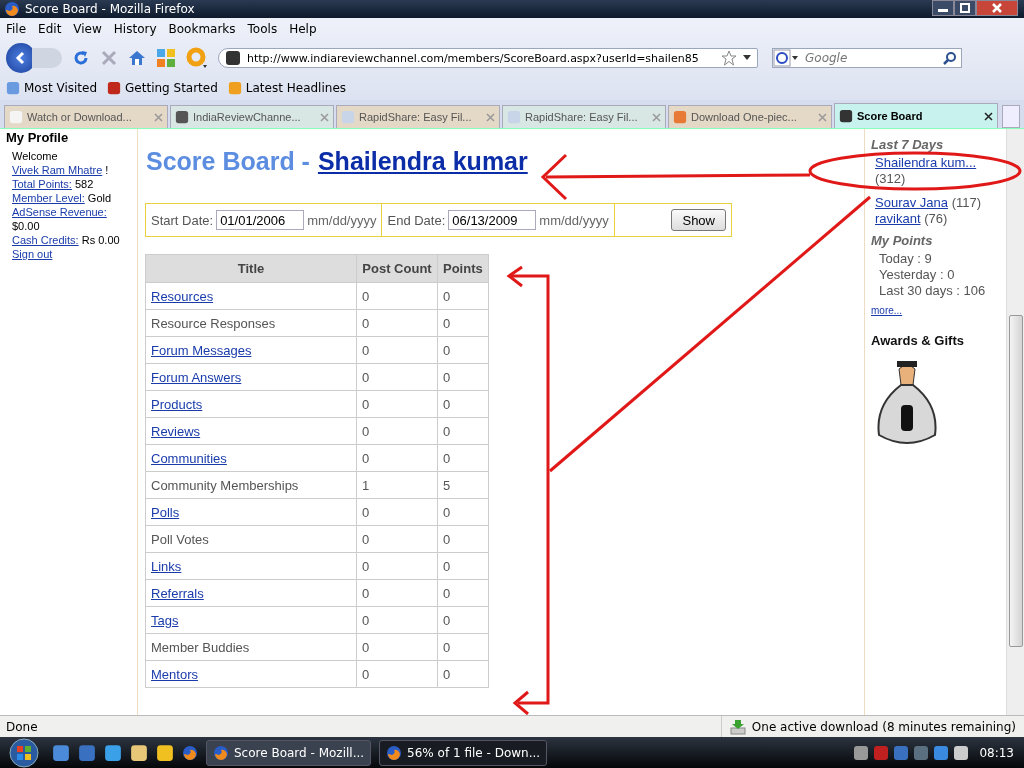 The height and width of the screenshot is (768, 1024). Describe the element at coordinates (201, 350) in the screenshot. I see `category-link: Forum Messages` at that location.